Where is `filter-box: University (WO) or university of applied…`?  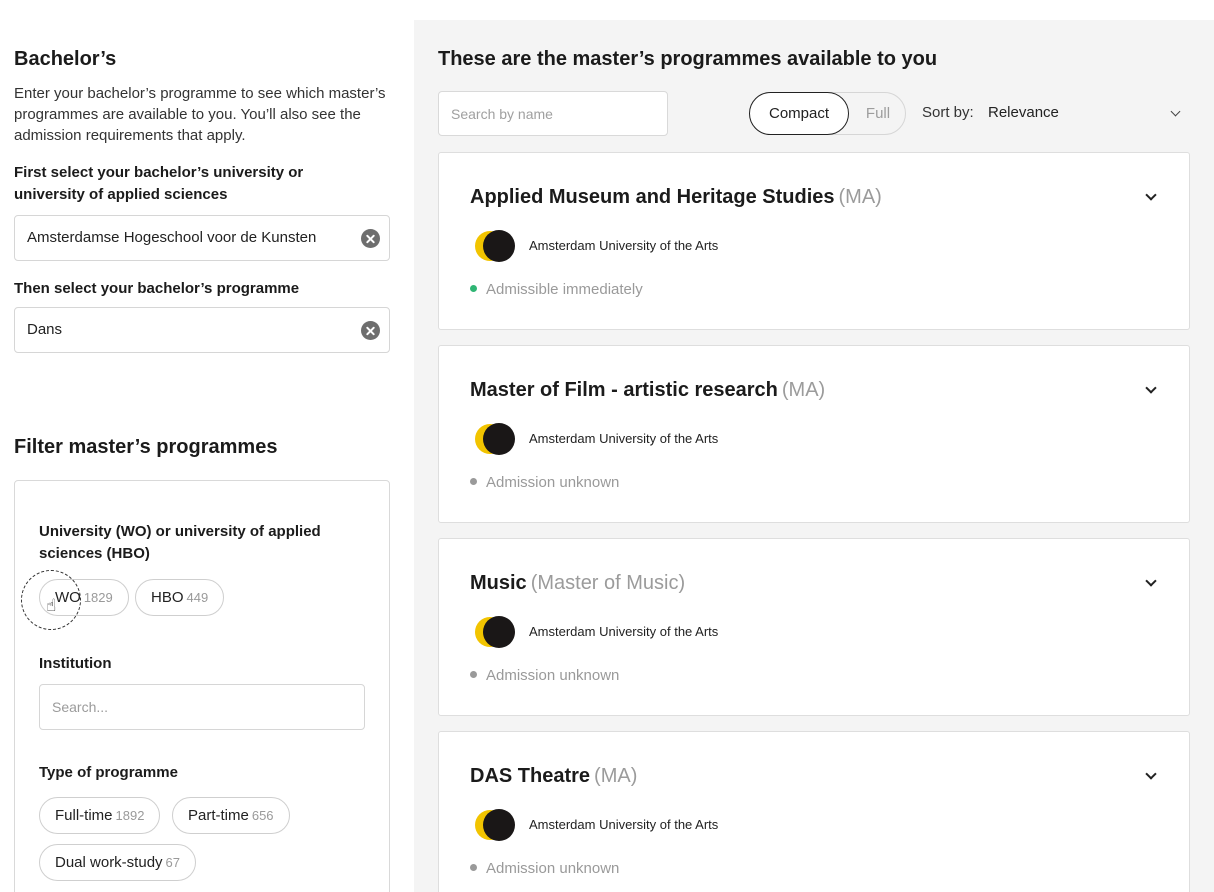
filter-box: University (WO) or university of applied… is located at coordinates (202, 686).